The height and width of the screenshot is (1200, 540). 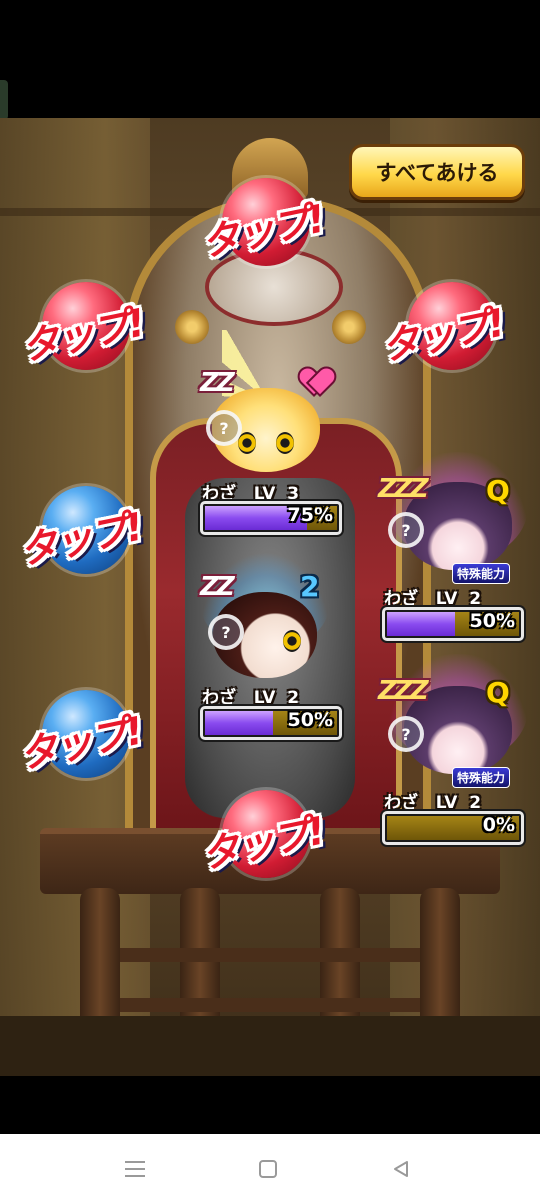 What do you see at coordinates (453, 828) in the screenshot?
I see `skill-progress-bar: 0%` at bounding box center [453, 828].